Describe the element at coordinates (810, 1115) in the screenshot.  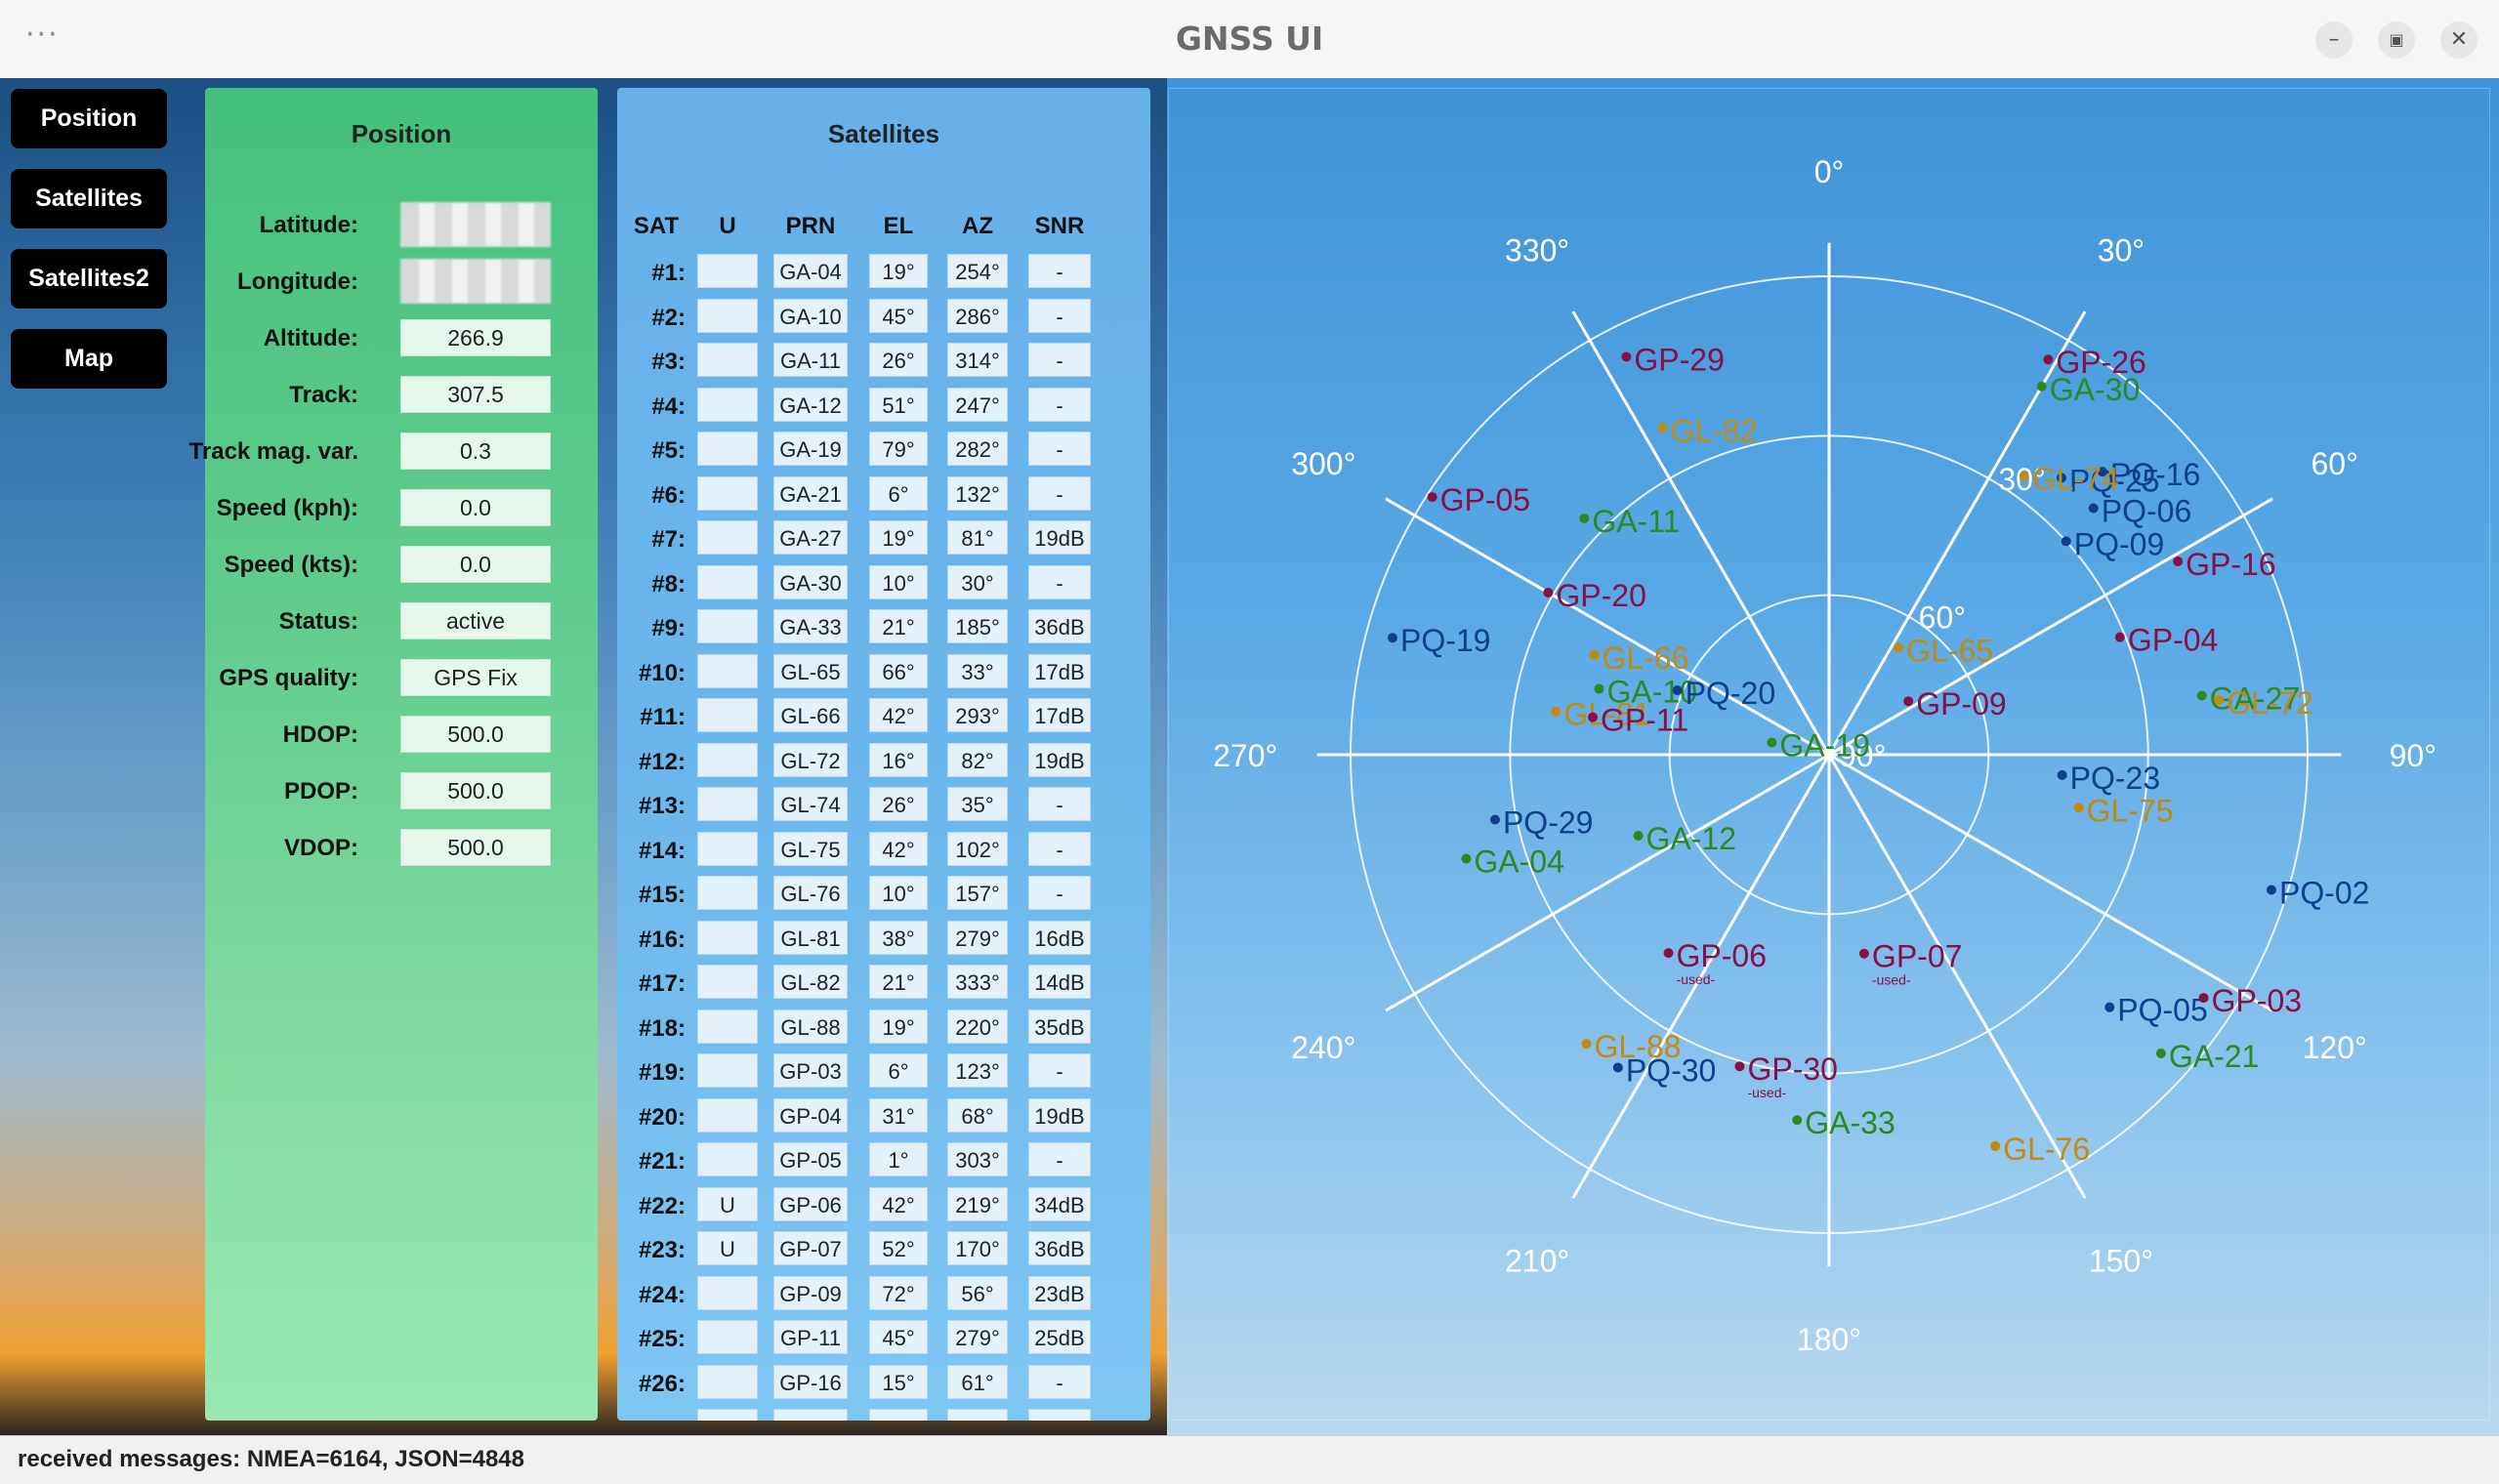
I see `prn-cell: GP-04` at that location.